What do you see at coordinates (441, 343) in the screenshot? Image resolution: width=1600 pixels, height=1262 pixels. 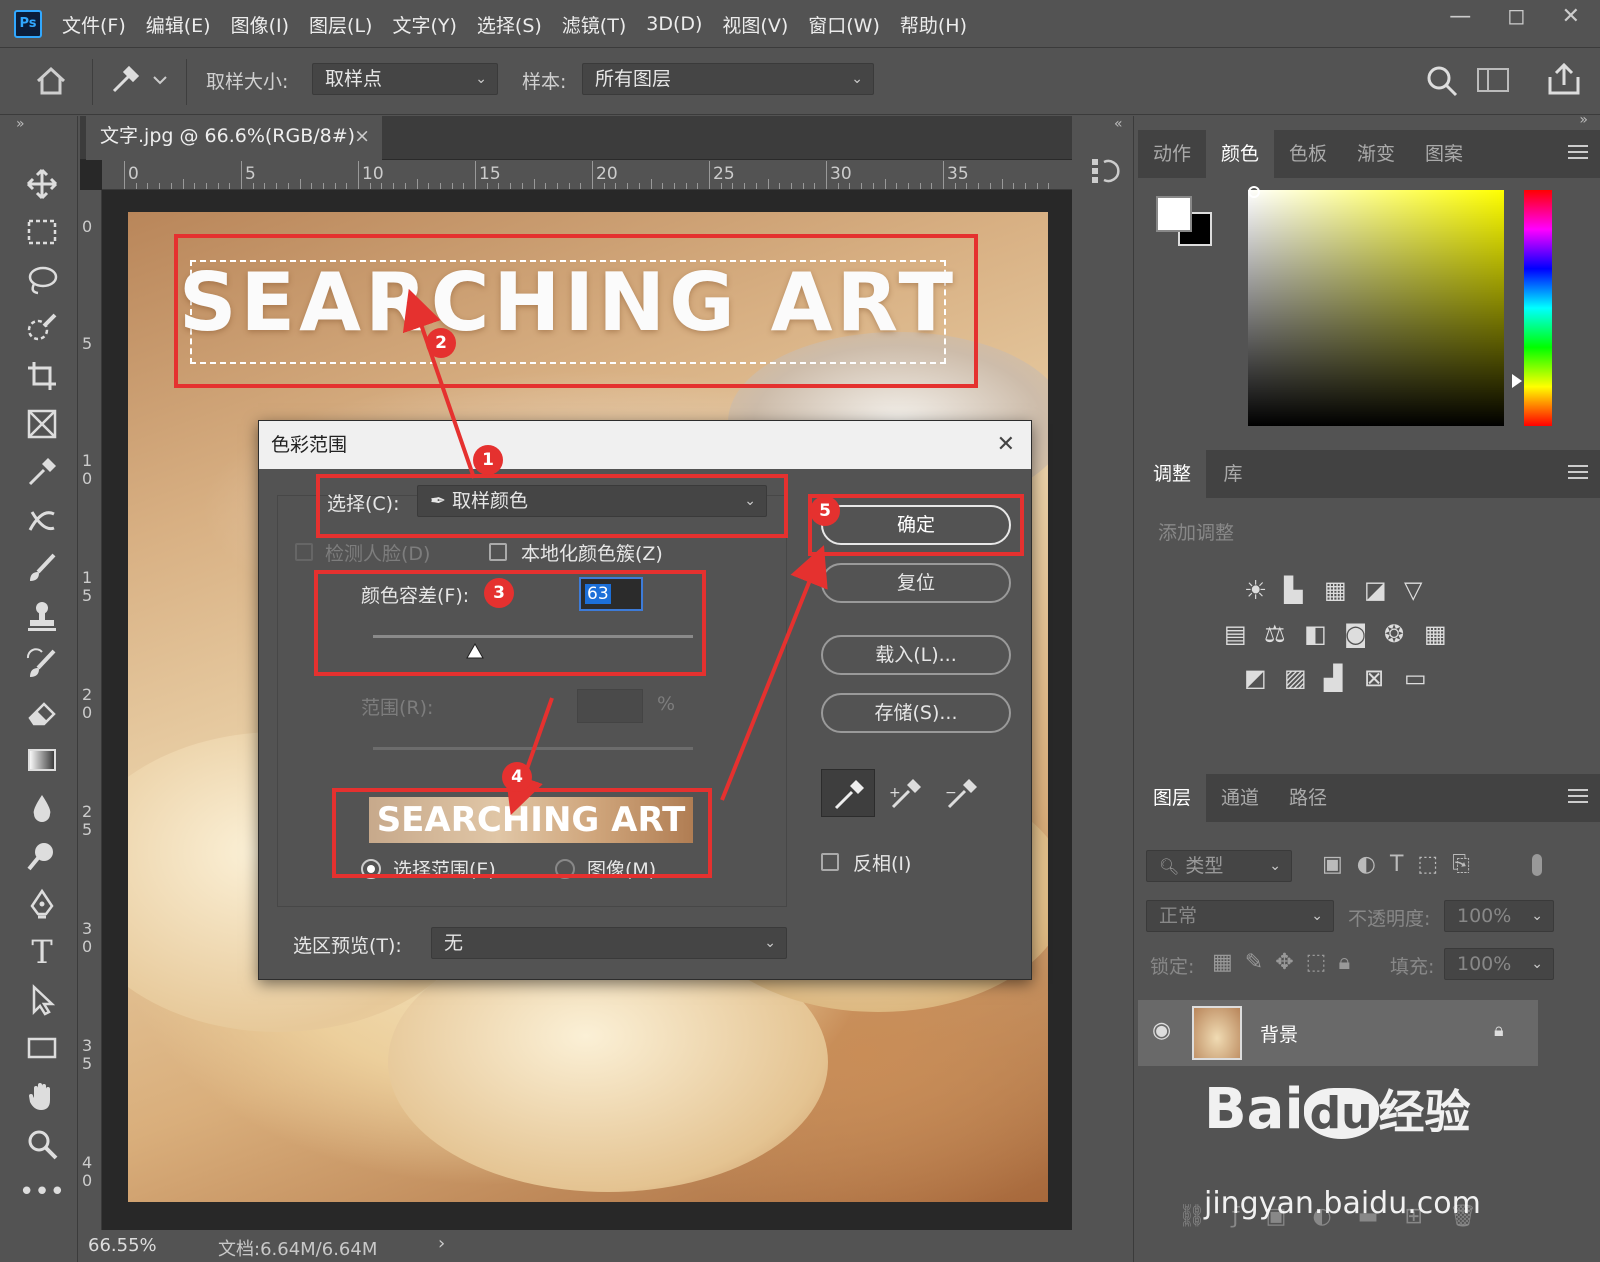 I see `step-badge-2: 2` at bounding box center [441, 343].